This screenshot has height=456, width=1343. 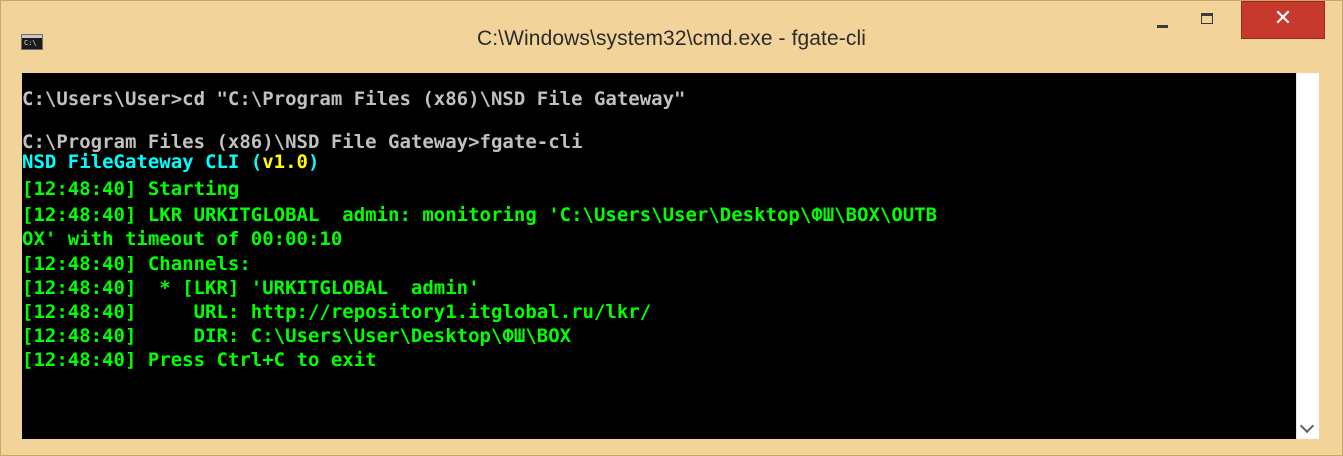 What do you see at coordinates (313, 162) in the screenshot?
I see `cli-paren: )` at bounding box center [313, 162].